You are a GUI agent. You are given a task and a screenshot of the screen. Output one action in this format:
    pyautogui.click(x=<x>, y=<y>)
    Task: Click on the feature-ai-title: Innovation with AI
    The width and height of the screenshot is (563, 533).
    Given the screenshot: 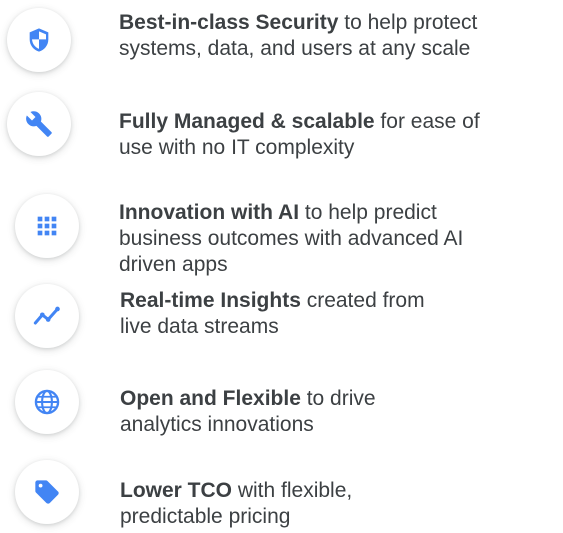 What is the action you would take?
    pyautogui.click(x=209, y=212)
    